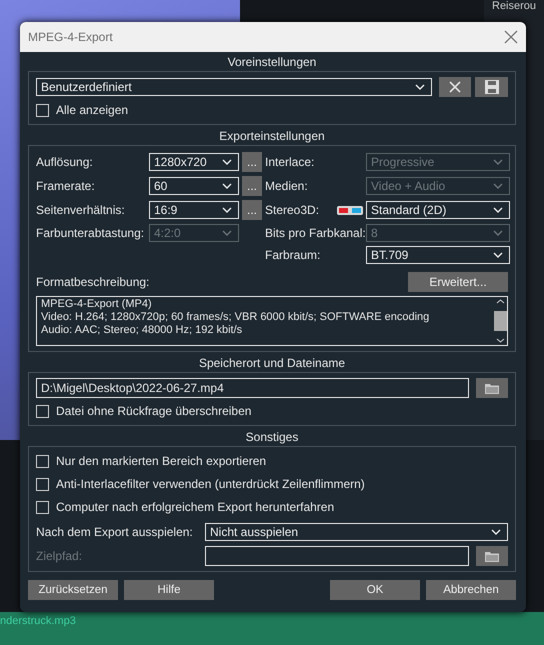  I want to click on path-field: D:\Migel\Desktop\2022-06-27.mp4, so click(252, 388).